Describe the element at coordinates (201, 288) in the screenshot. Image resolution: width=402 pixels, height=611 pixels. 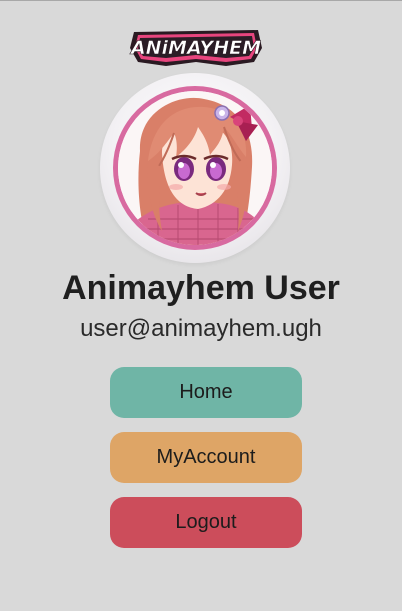
I see `user-name: Animayhem User` at that location.